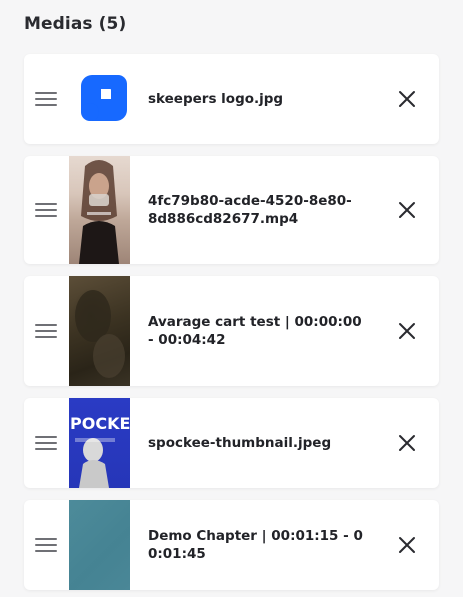 Image resolution: width=463 pixels, height=597 pixels. What do you see at coordinates (250, 210) in the screenshot?
I see `media-file-name: 4fc79b80-acde-4520-8e80-8d886cd82677.mp4` at bounding box center [250, 210].